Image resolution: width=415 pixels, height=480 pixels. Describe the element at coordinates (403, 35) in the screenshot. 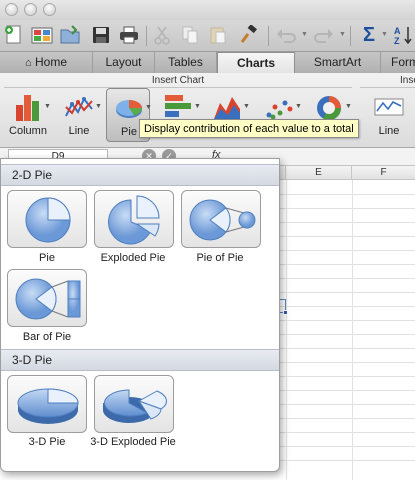

I see `sort-icon: AZ` at that location.